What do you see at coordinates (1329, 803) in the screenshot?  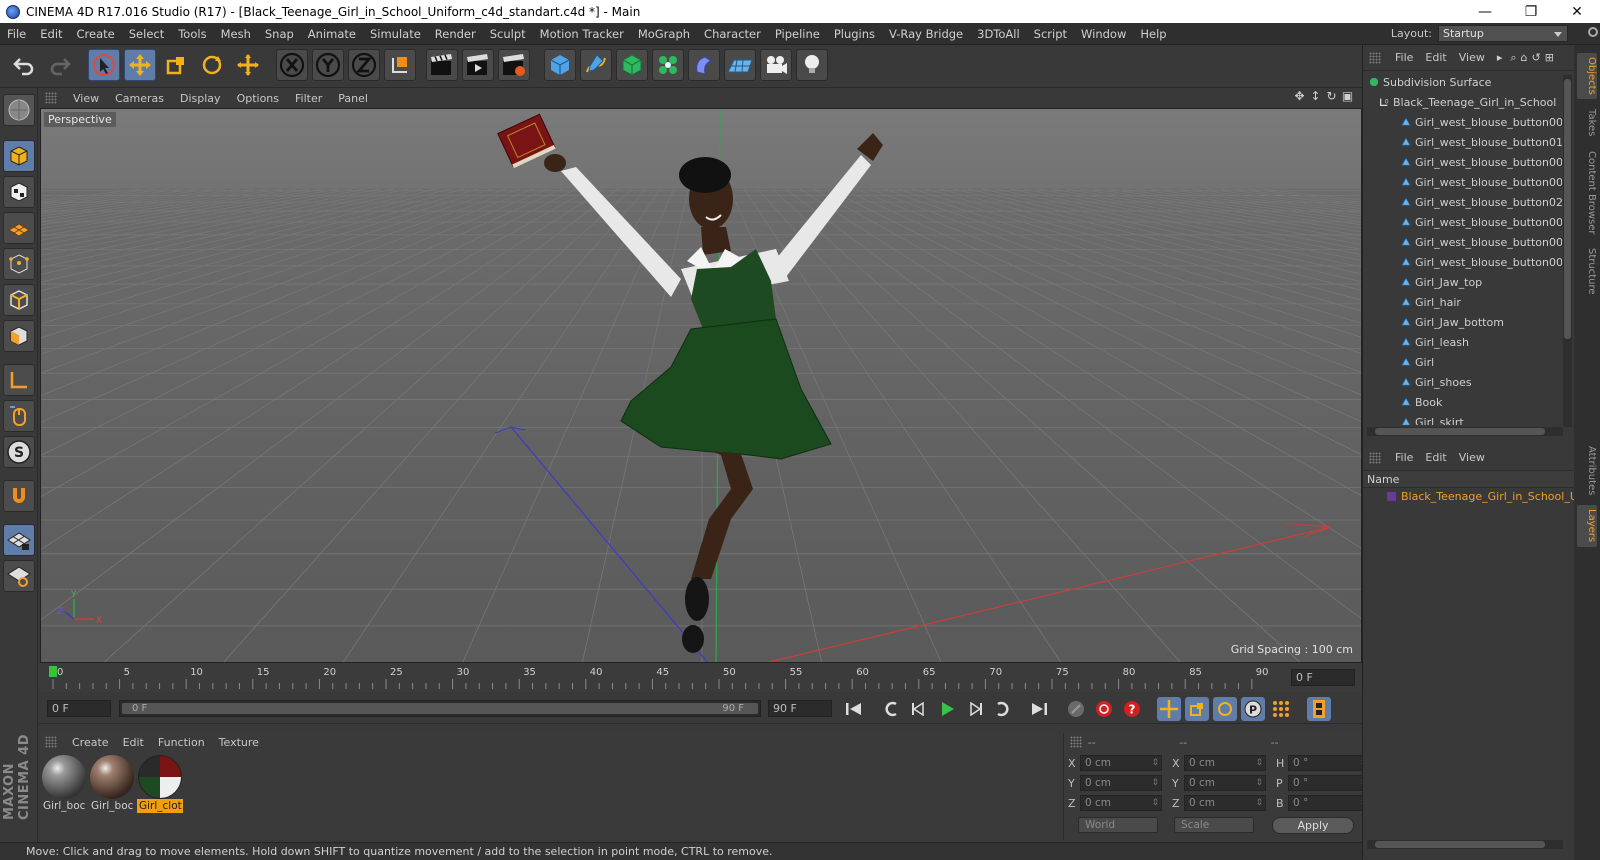 I see `rot-b-field: 0 °` at bounding box center [1329, 803].